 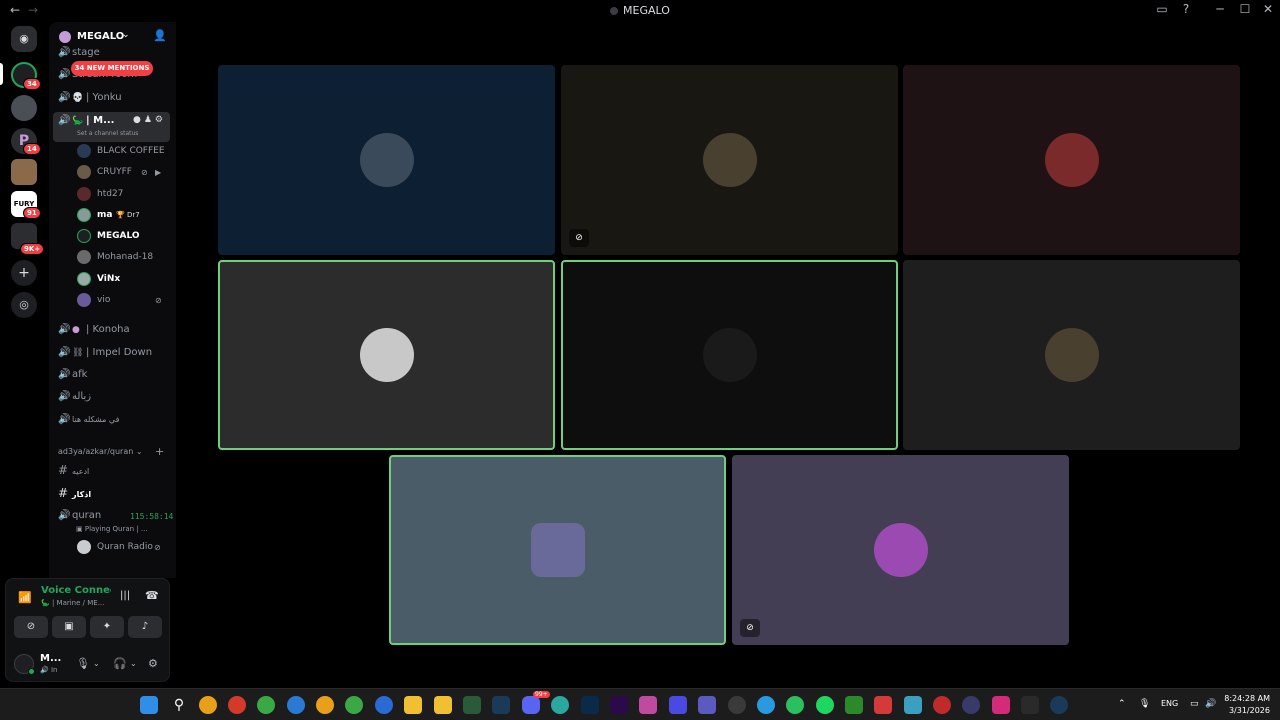 I want to click on channel-ad3ya: # ادعيه, so click(x=73, y=472).